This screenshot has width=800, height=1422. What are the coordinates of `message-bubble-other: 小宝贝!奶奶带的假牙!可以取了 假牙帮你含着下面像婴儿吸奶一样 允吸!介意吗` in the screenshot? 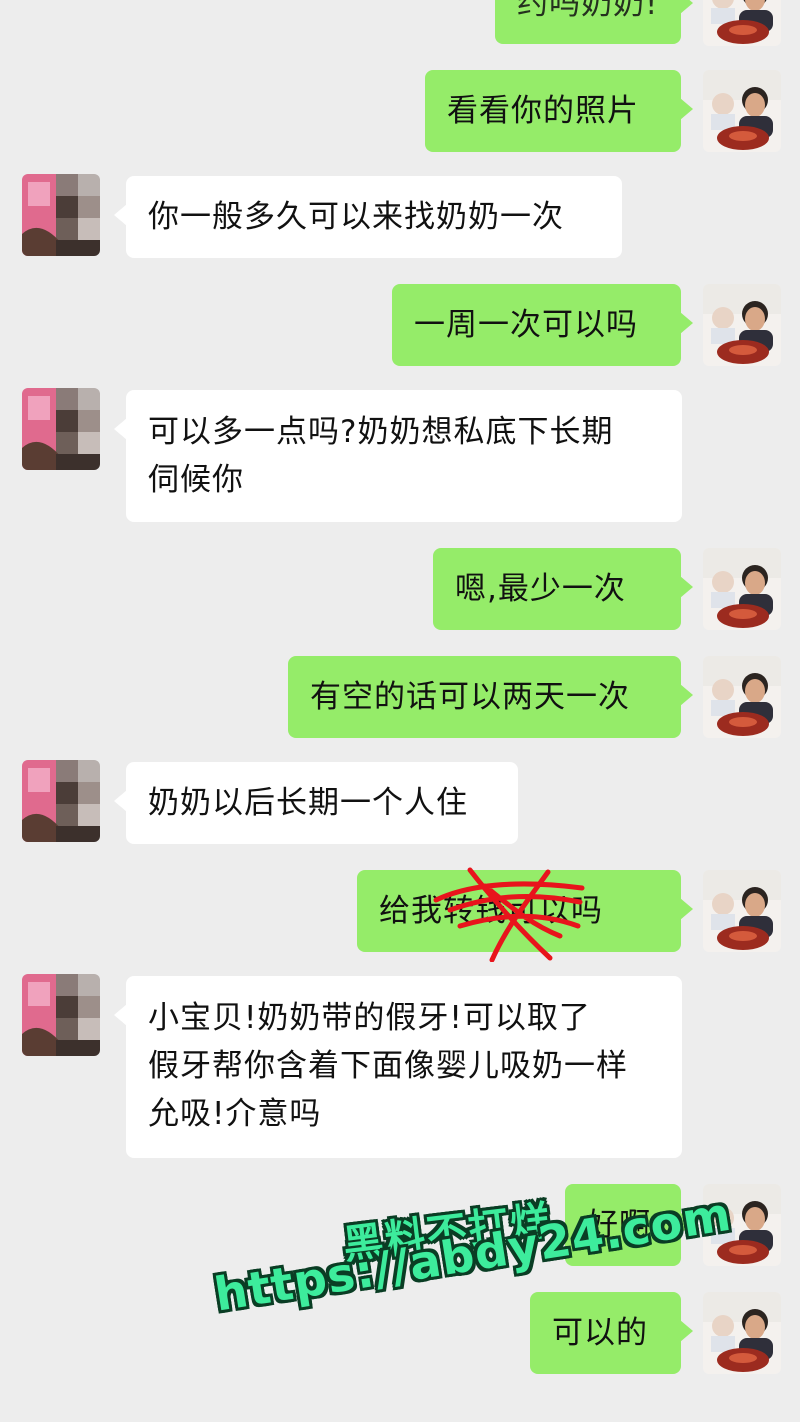 It's located at (398, 1067).